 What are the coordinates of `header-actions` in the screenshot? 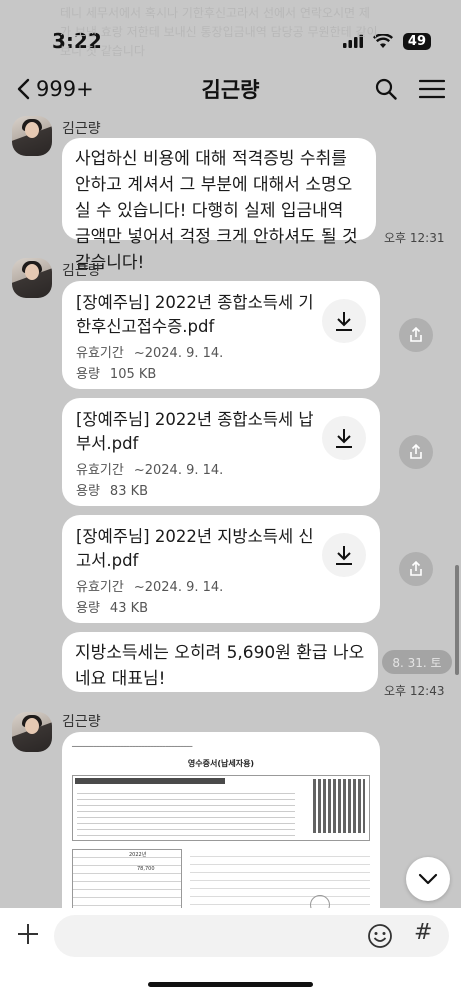 It's located at (410, 89).